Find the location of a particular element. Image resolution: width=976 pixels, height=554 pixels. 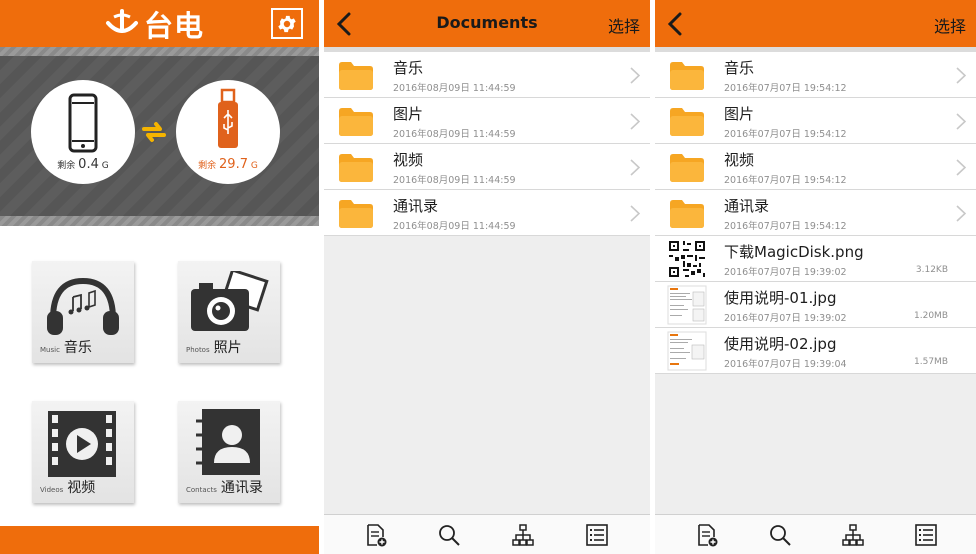

file-row: 使用说明-02.jpg 2016年07月07日 19:39:04 1.57MB is located at coordinates (815, 351).